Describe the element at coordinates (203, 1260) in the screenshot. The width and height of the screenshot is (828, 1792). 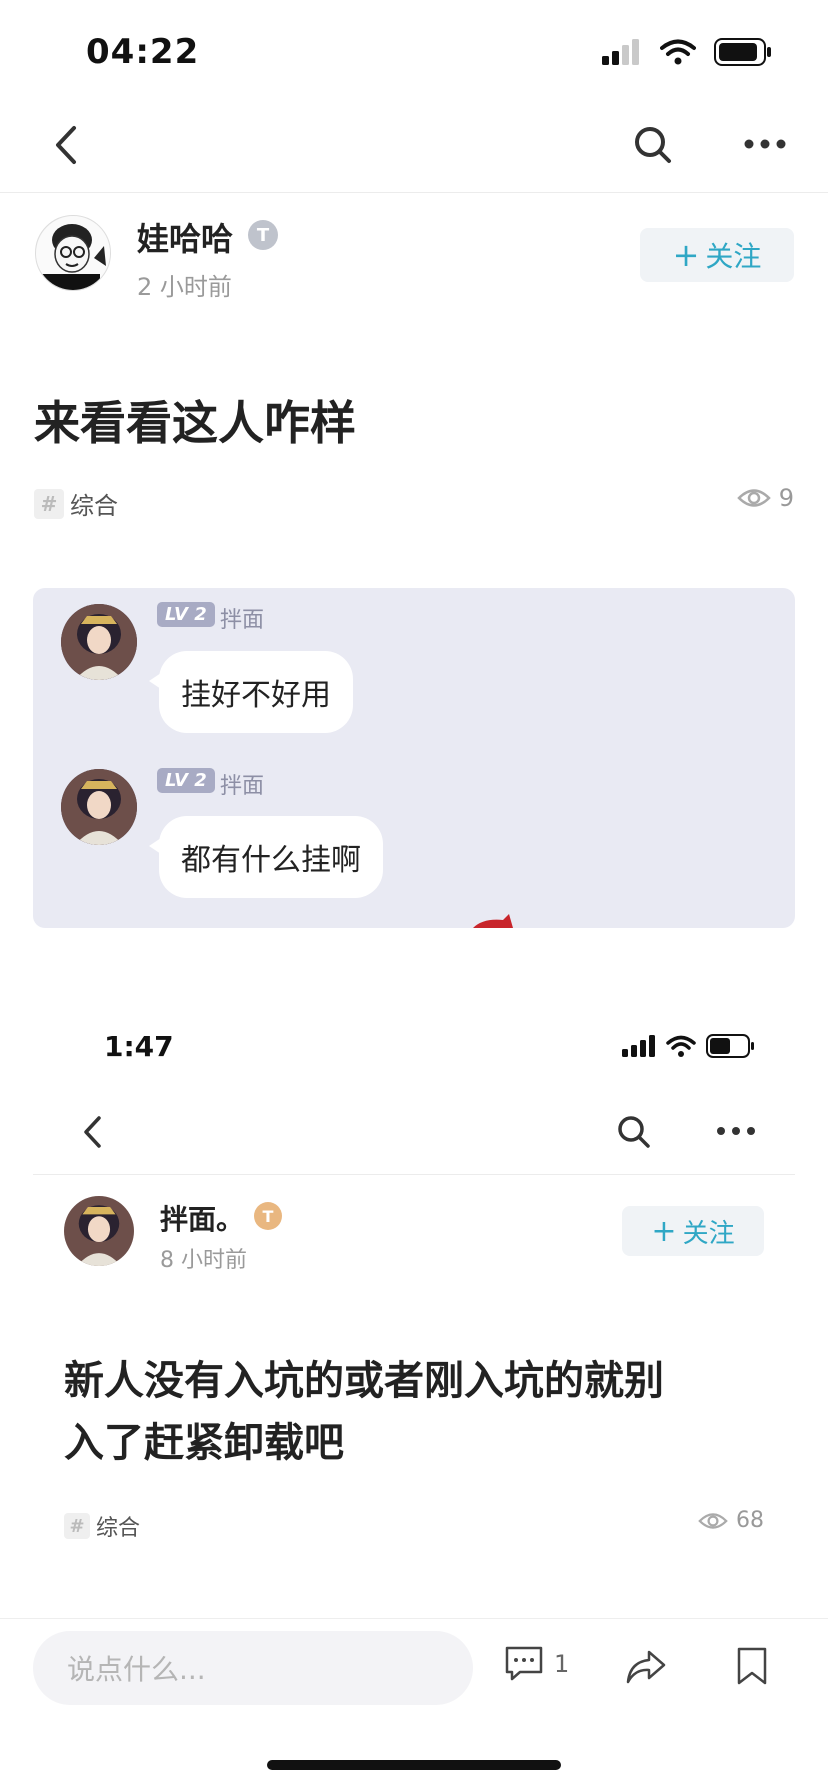
I see `post-time-2: 8 小时前` at that location.